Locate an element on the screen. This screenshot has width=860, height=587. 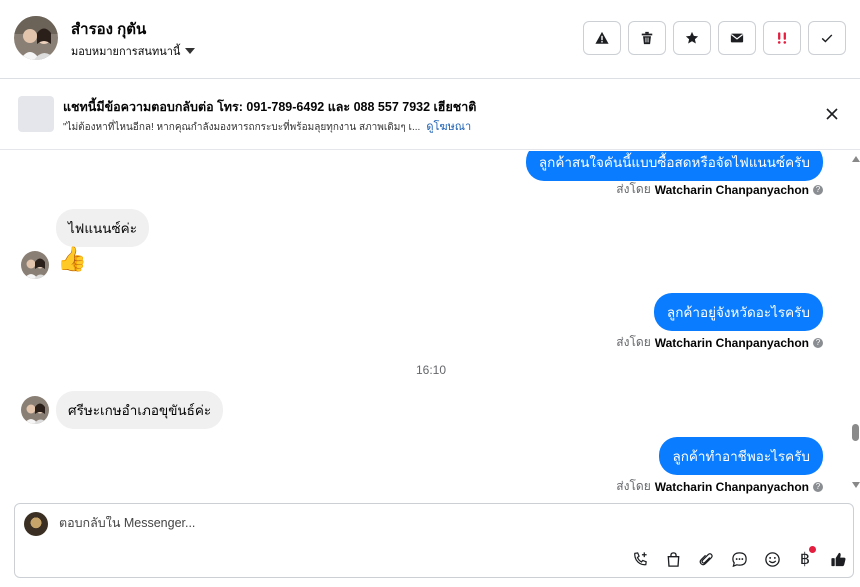
notification-dot is located at coordinates (812, 549).